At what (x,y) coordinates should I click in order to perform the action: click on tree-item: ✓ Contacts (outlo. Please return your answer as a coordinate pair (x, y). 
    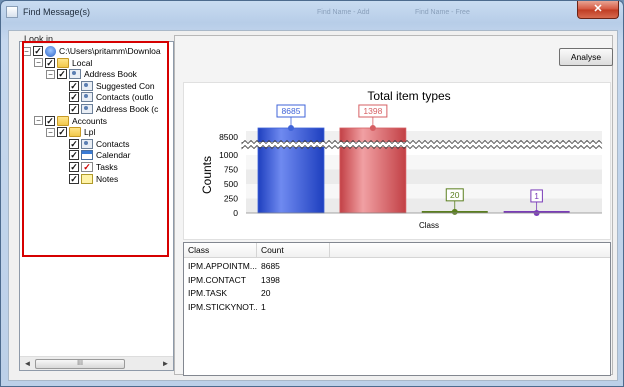
    Looking at the image, I should click on (105, 97).